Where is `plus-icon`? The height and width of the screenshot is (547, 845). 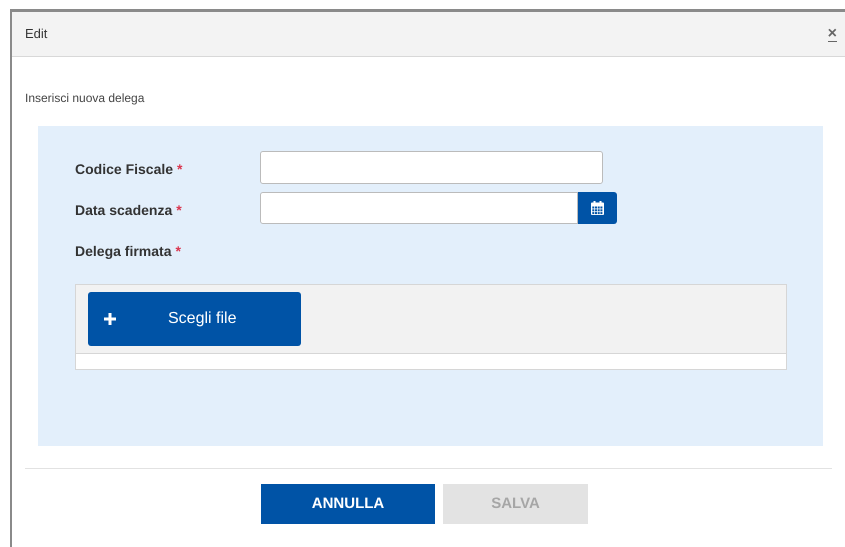 plus-icon is located at coordinates (110, 319).